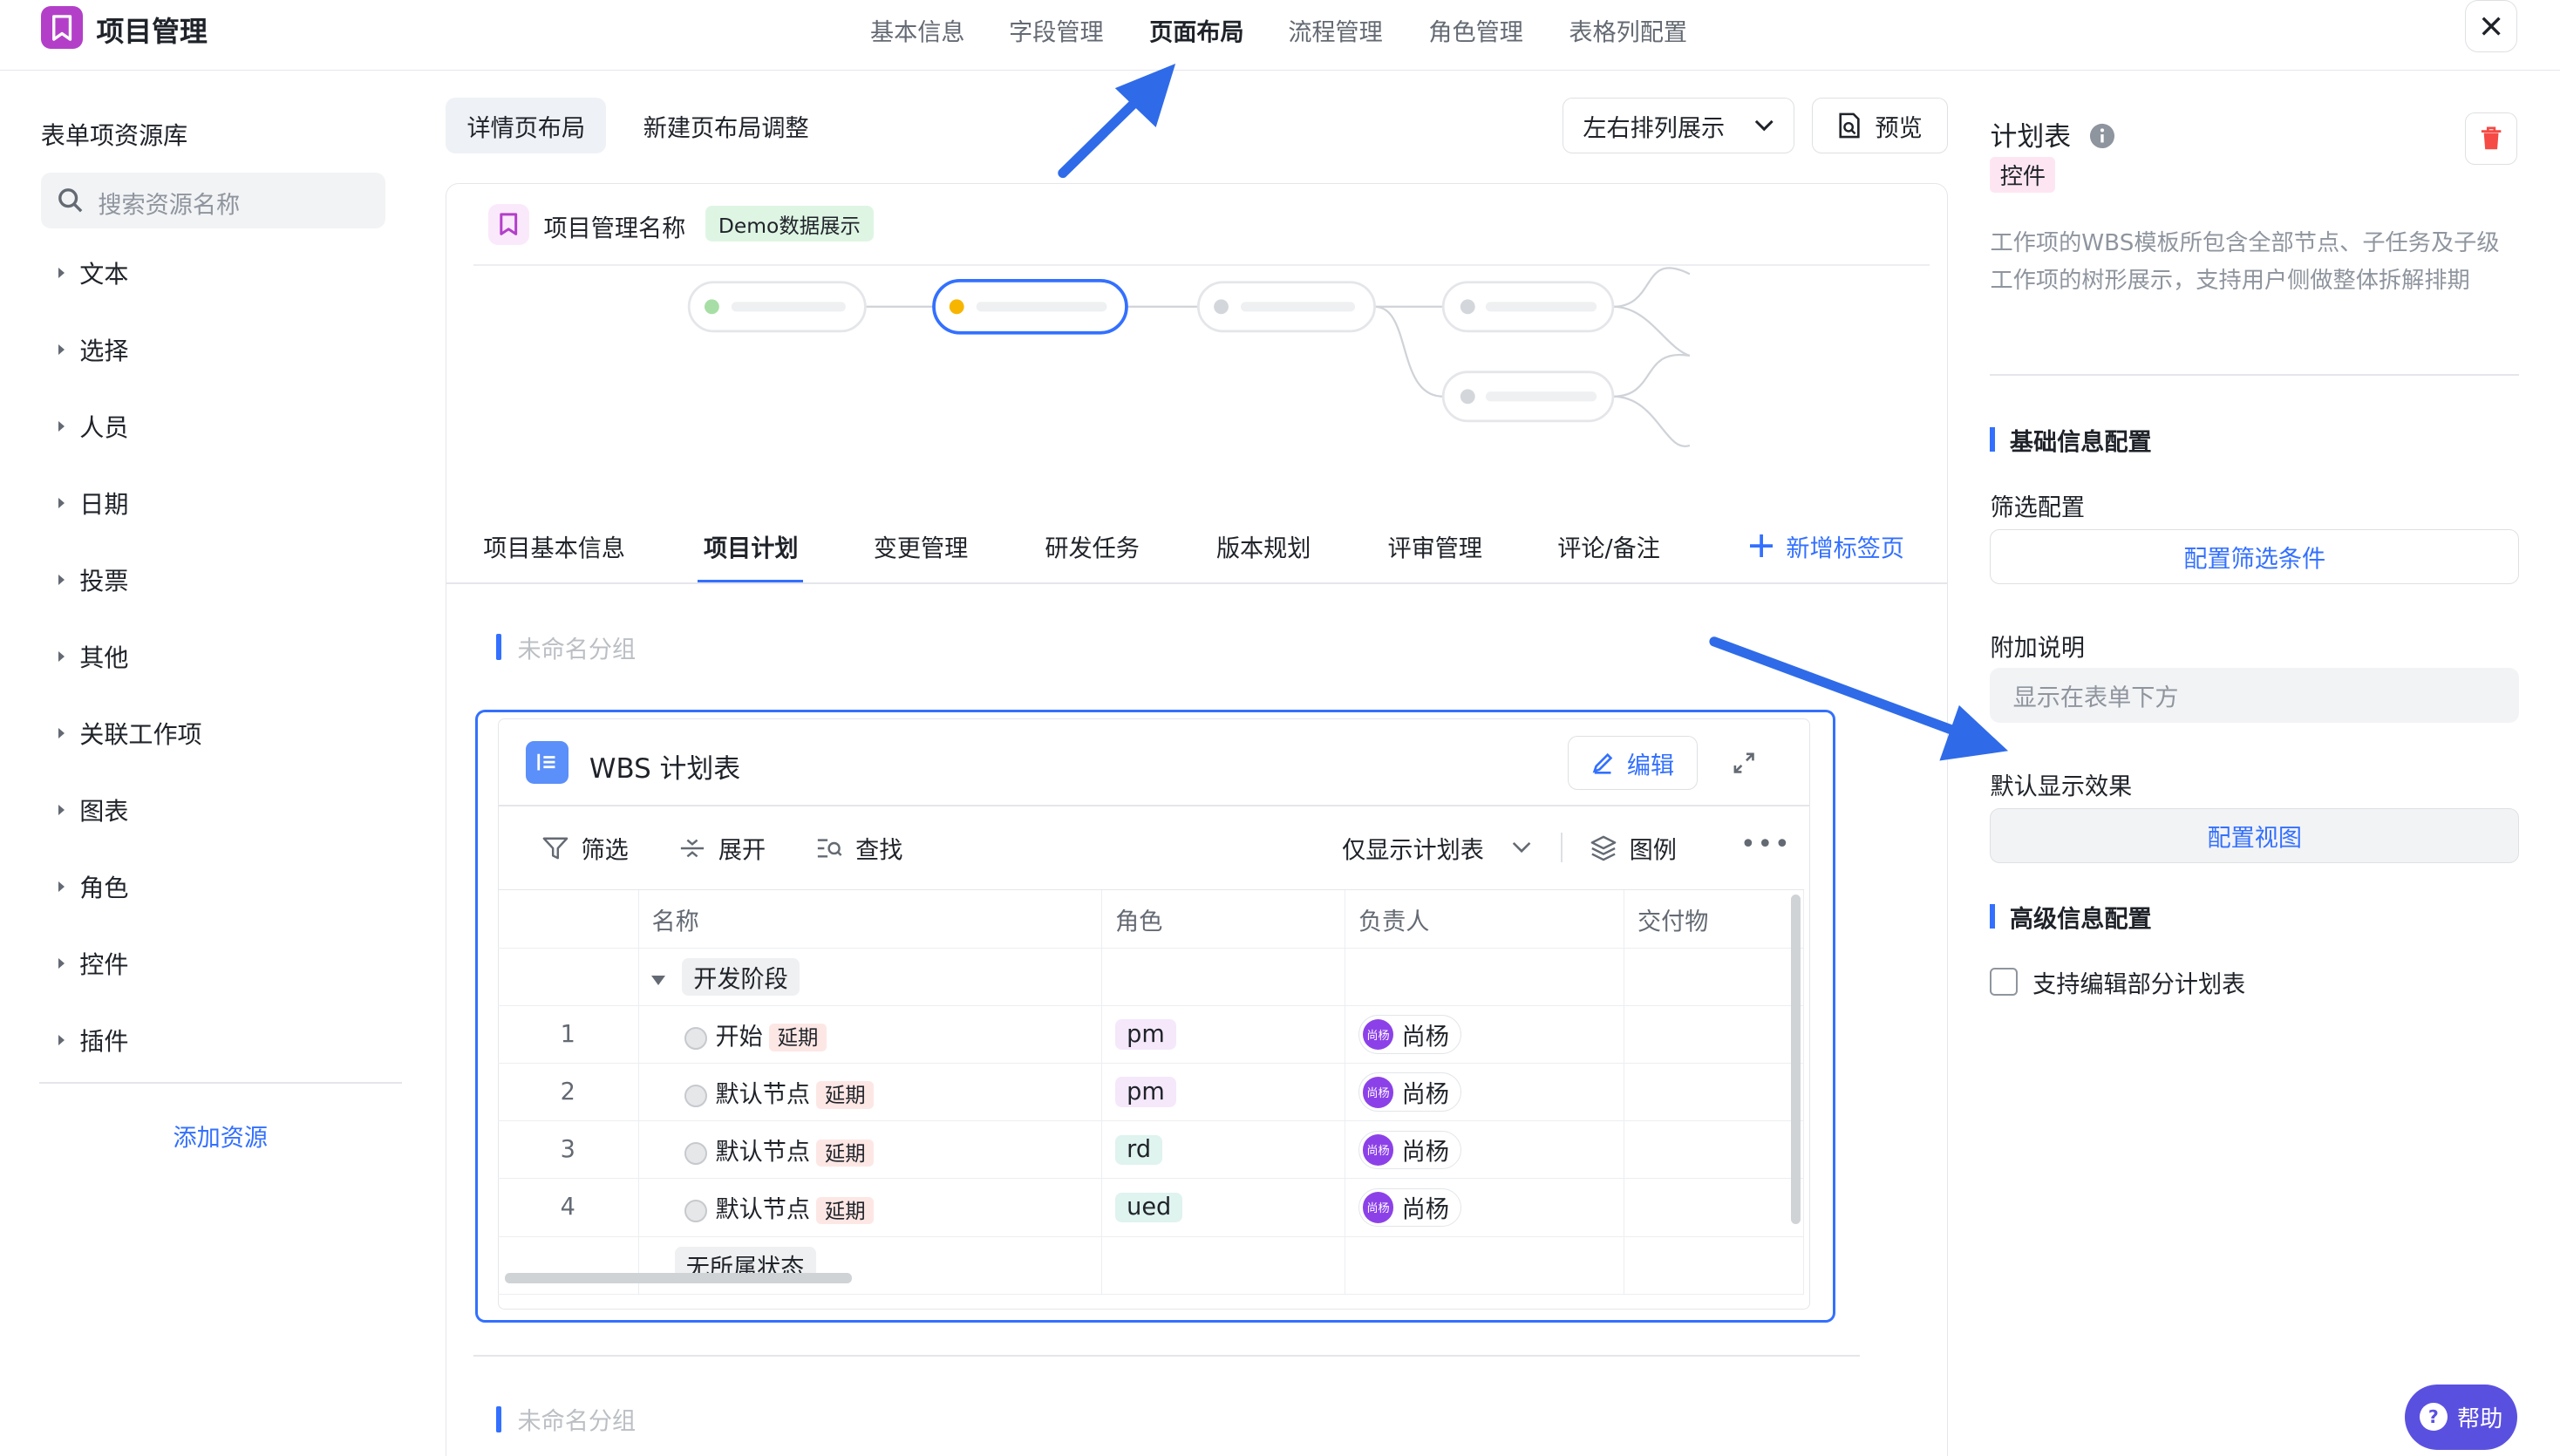 The image size is (2560, 1456). Describe the element at coordinates (1603, 848) in the screenshot. I see `layers-icon` at that location.